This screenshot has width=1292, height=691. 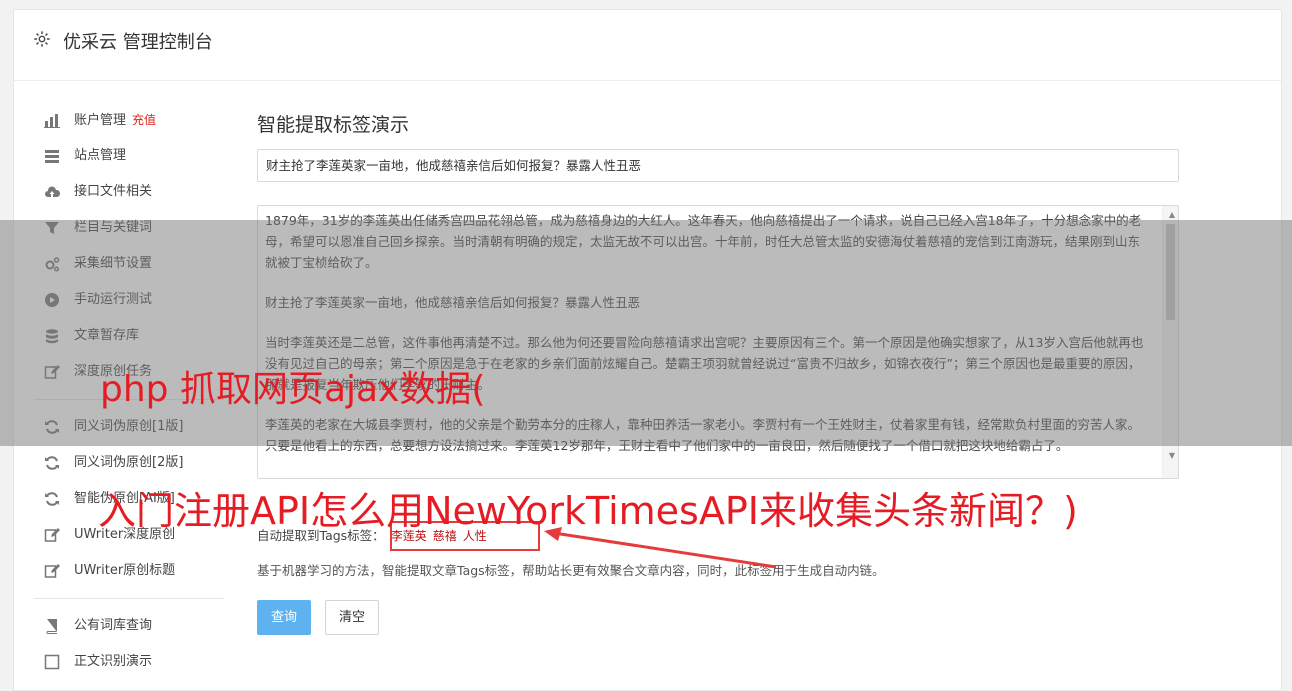 I want to click on sidebar-item: 同义词伪原创[2版], so click(x=129, y=463).